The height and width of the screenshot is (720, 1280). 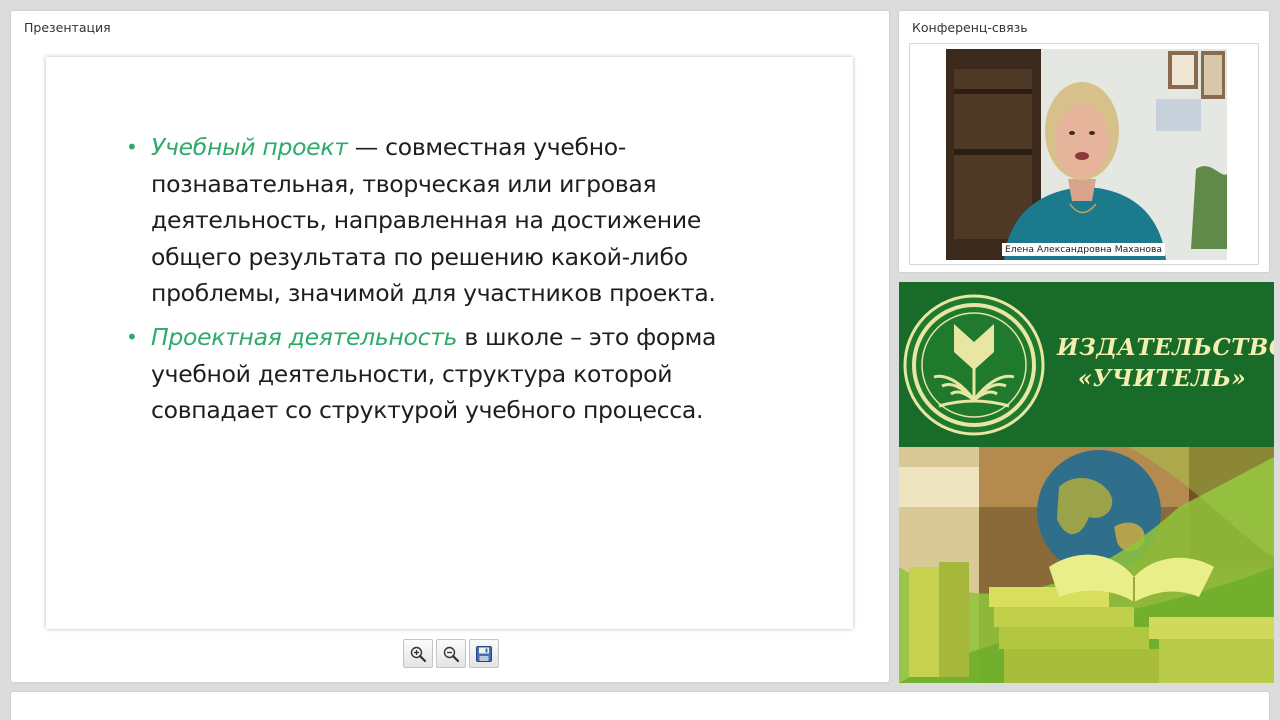 I want to click on speaker-video: Елена Александровна Маханова, so click(x=1086, y=154).